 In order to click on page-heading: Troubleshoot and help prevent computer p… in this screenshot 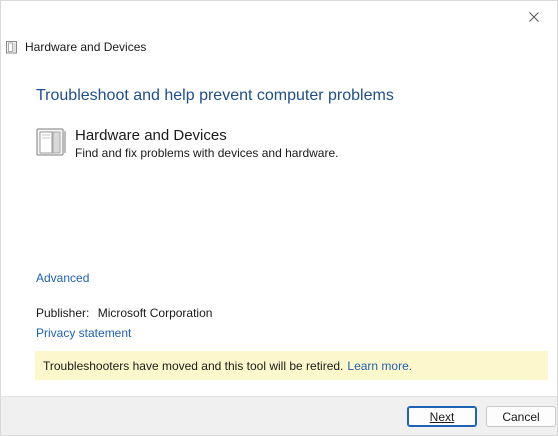, I will do `click(215, 95)`.